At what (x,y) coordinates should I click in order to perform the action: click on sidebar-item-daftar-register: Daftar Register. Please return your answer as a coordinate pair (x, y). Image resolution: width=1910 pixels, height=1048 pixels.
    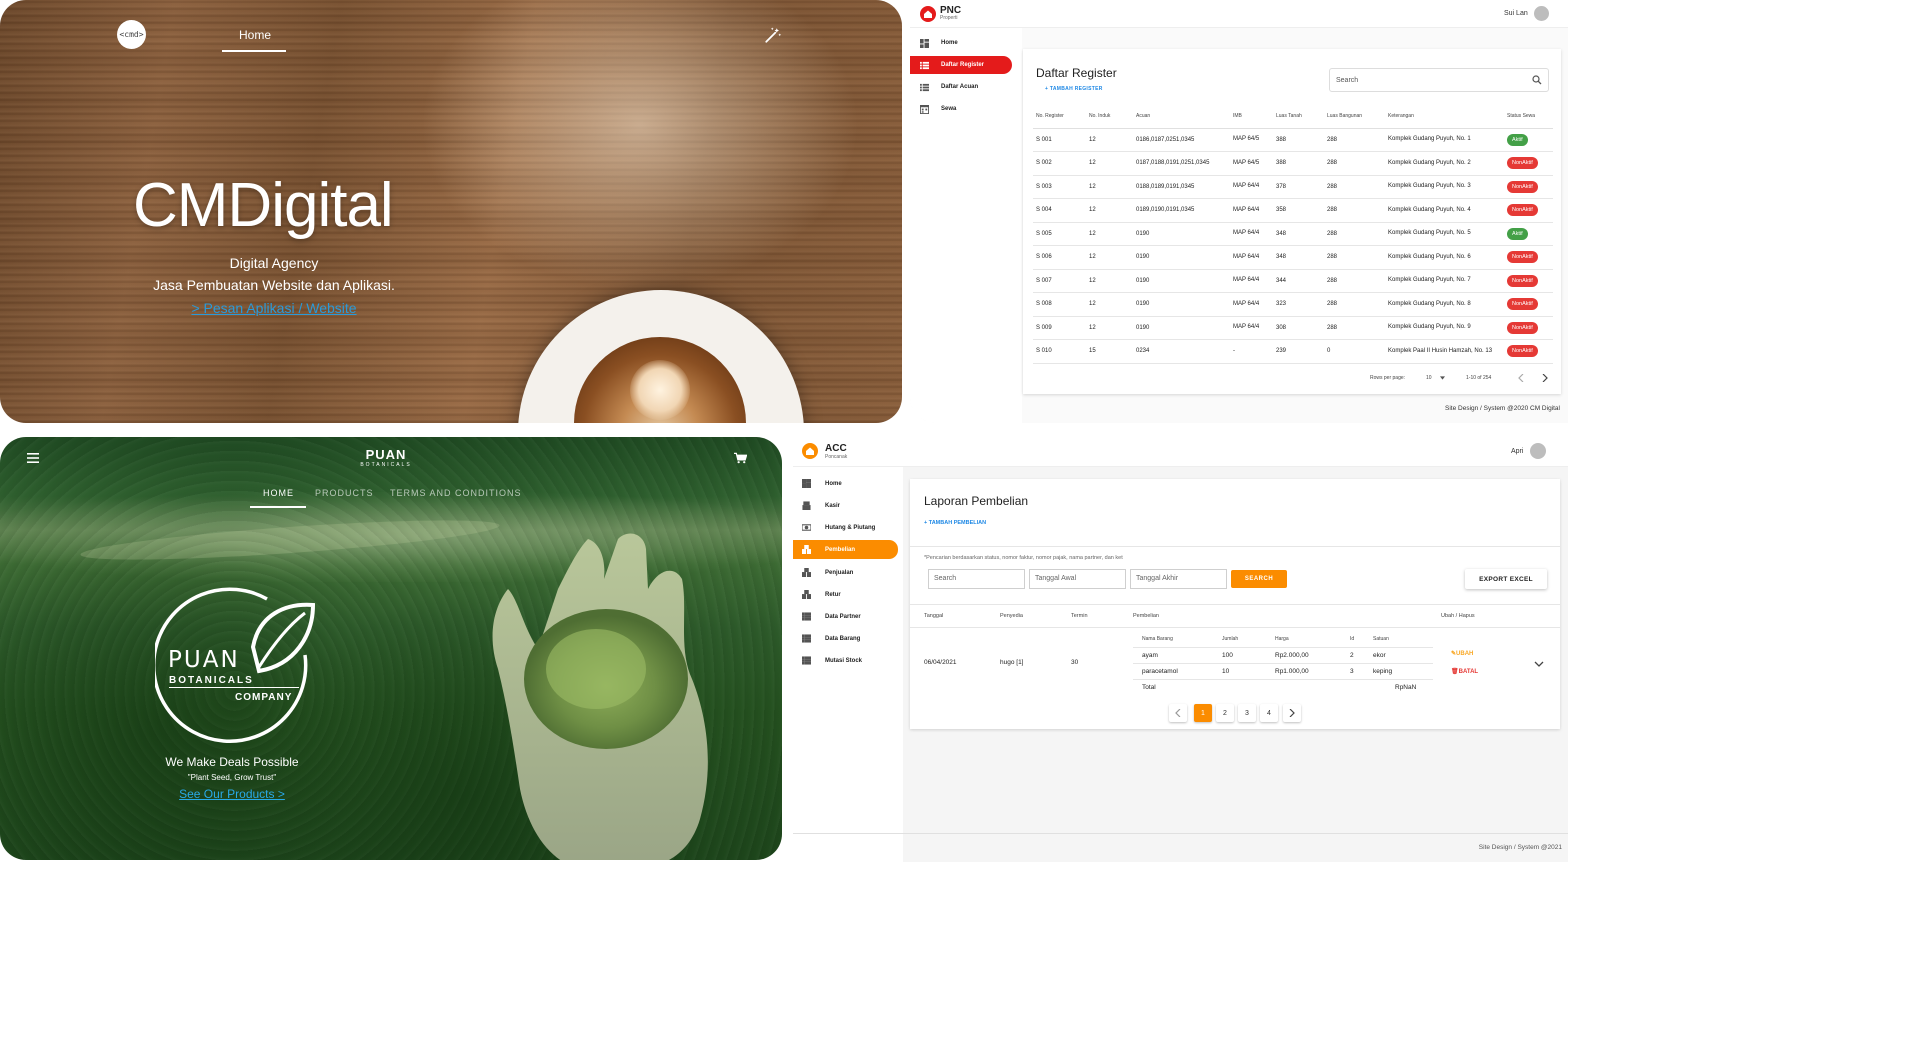
    Looking at the image, I should click on (961, 65).